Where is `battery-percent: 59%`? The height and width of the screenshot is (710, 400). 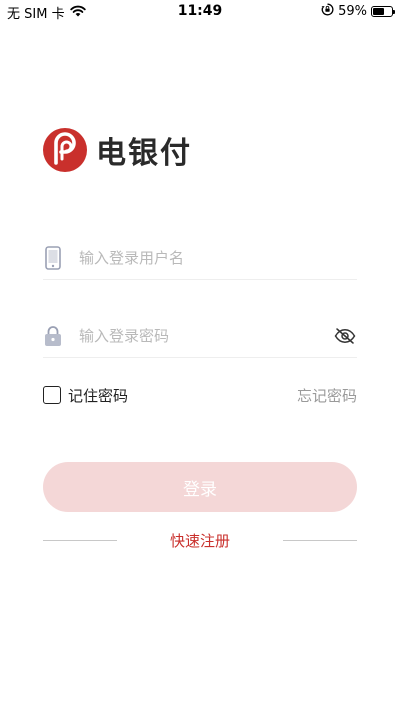 battery-percent: 59% is located at coordinates (352, 11).